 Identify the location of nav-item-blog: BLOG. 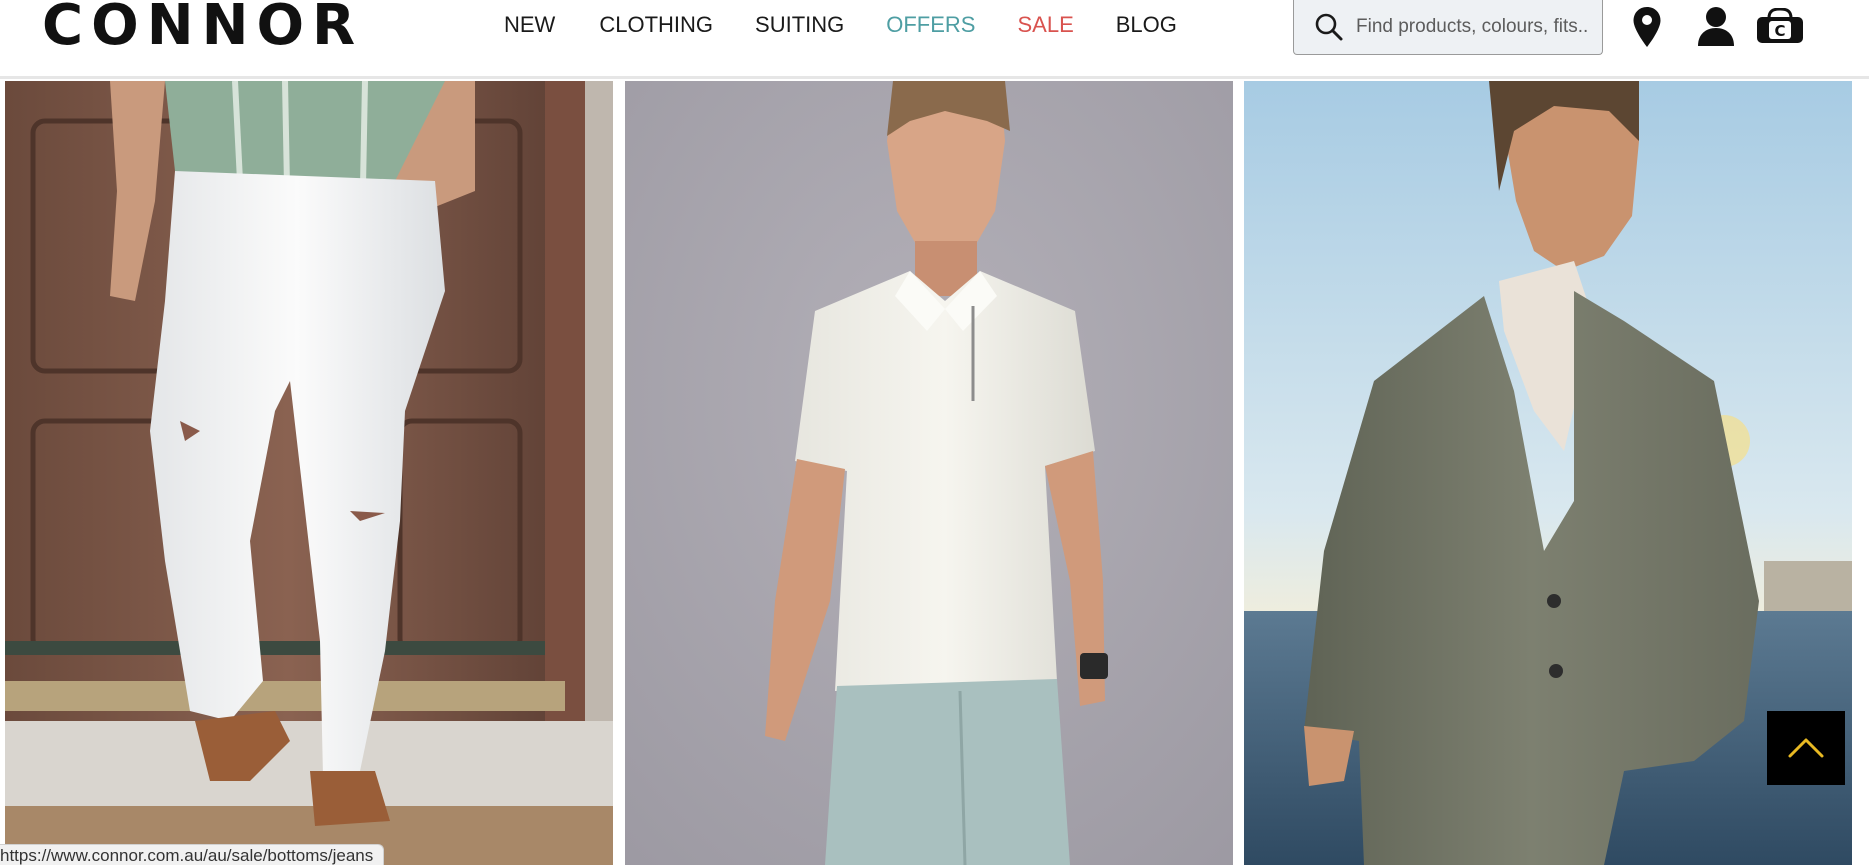
(1146, 25).